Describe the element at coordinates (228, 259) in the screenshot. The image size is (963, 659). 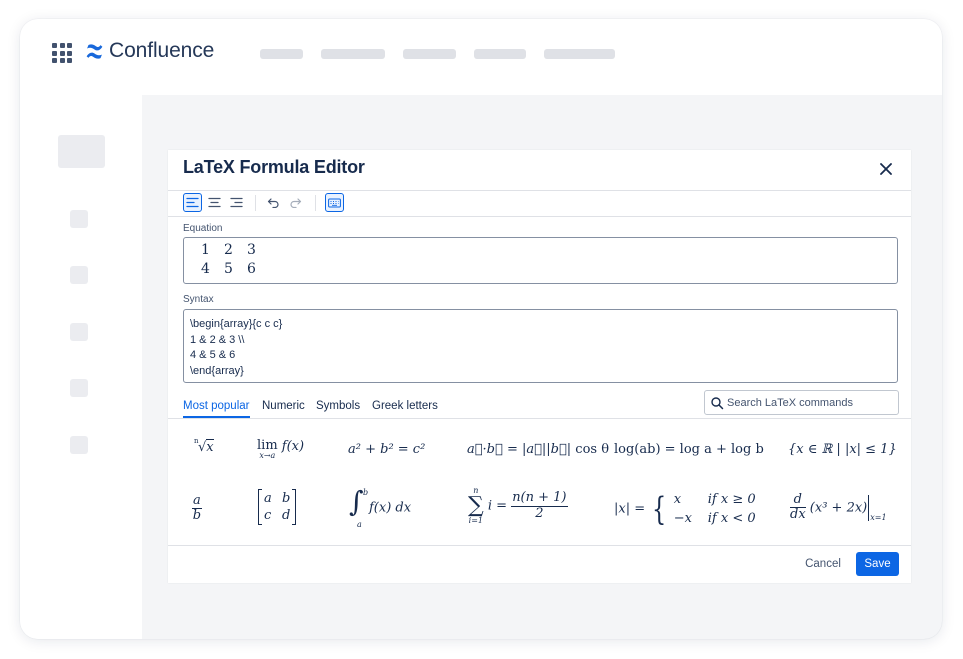
I see `equation-matrix: 123 456` at that location.